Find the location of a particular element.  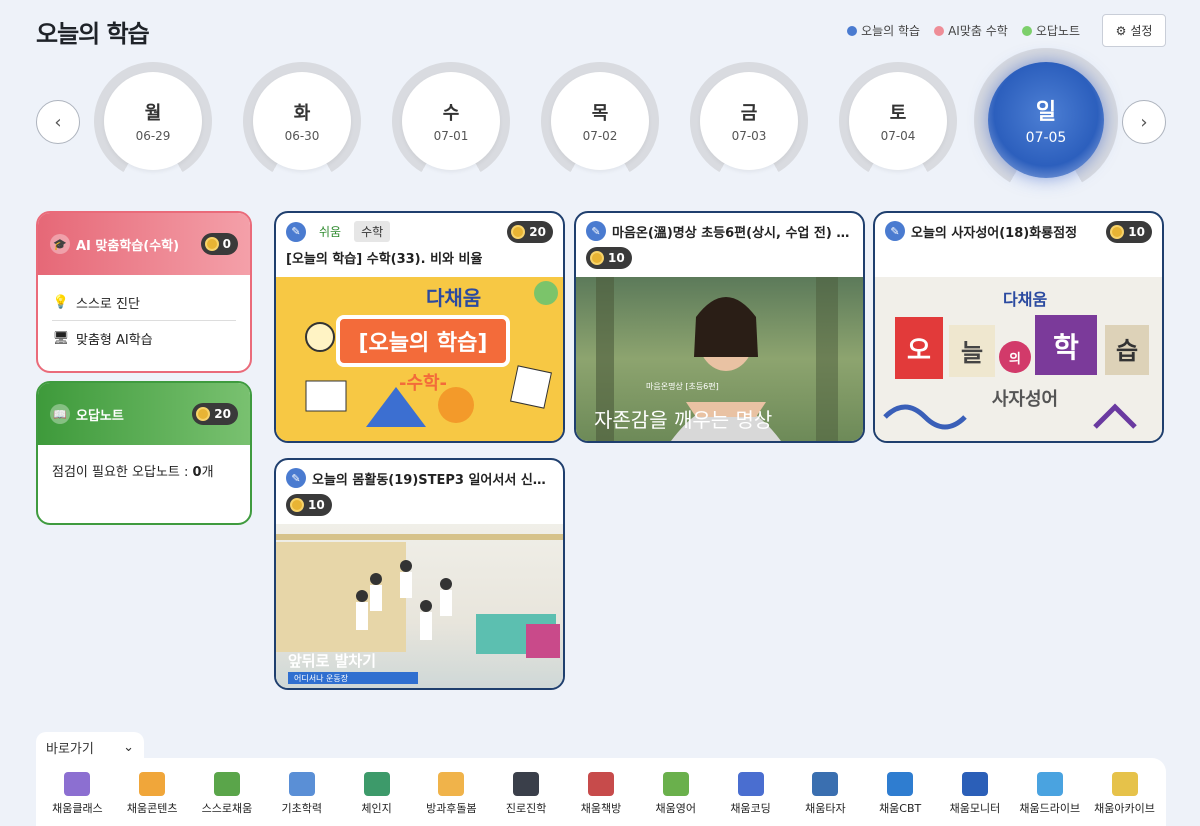

dock-app-typing: 채움타자 is located at coordinates (825, 794).